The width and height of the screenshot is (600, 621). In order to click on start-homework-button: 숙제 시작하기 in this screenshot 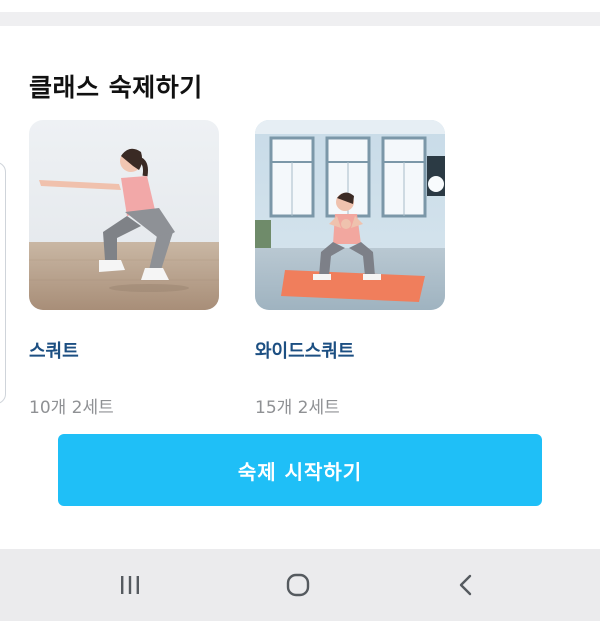, I will do `click(300, 470)`.